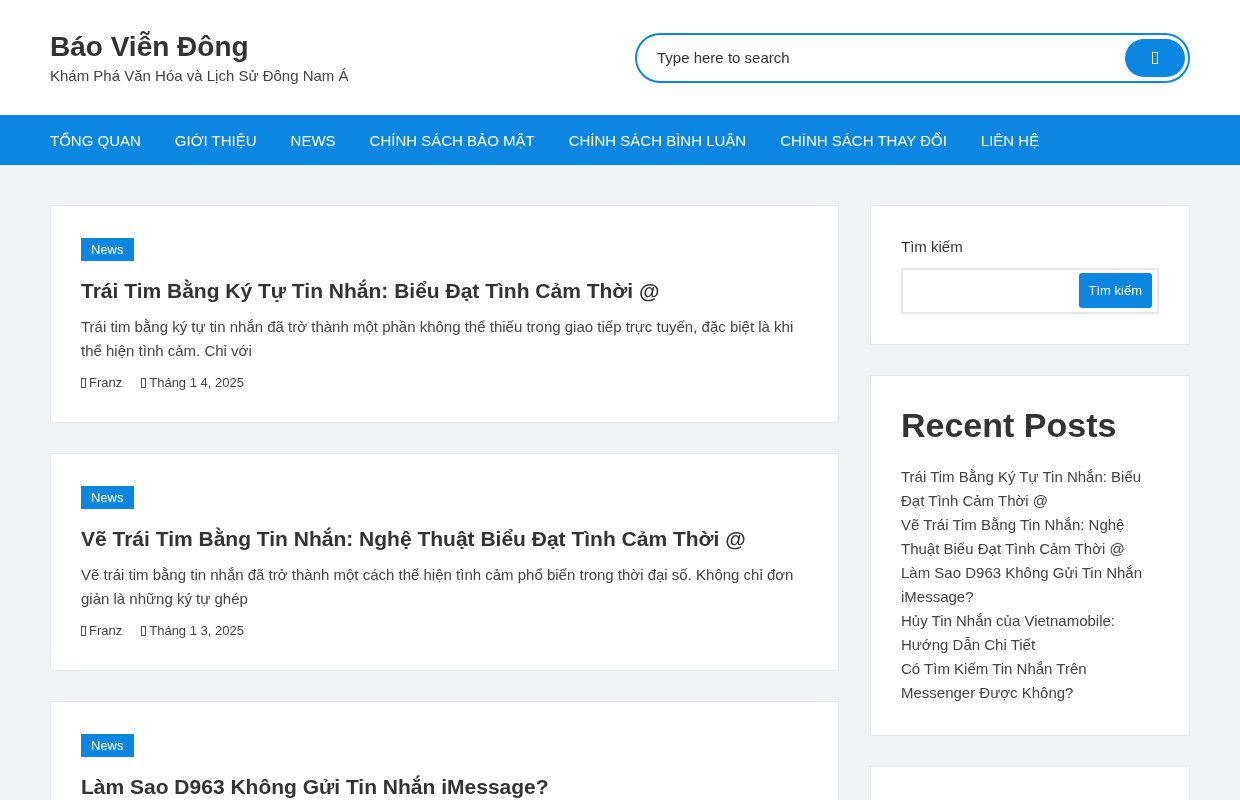 The image size is (1240, 800). I want to click on post-date: Tháng 1 4, 2025, so click(196, 382).